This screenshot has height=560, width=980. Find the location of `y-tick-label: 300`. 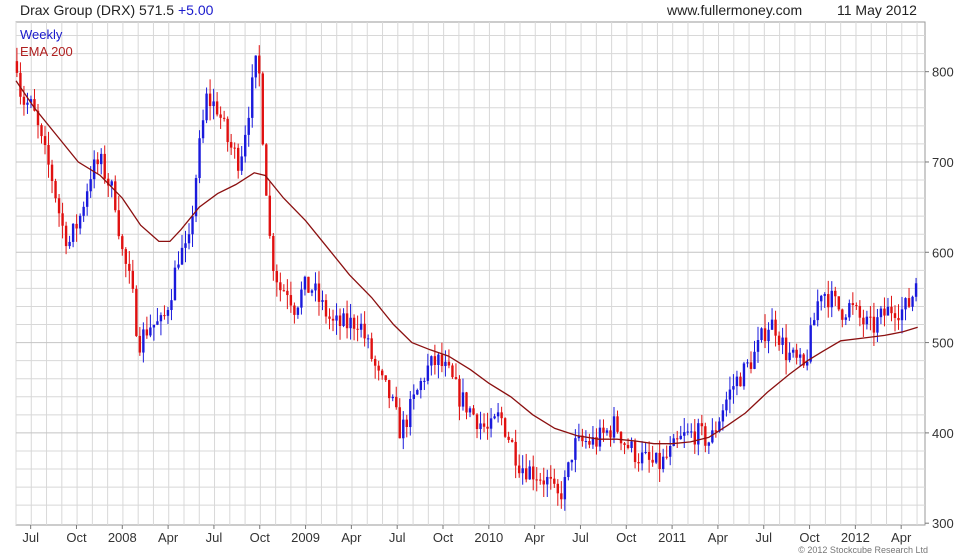

y-tick-label: 300 is located at coordinates (943, 523).